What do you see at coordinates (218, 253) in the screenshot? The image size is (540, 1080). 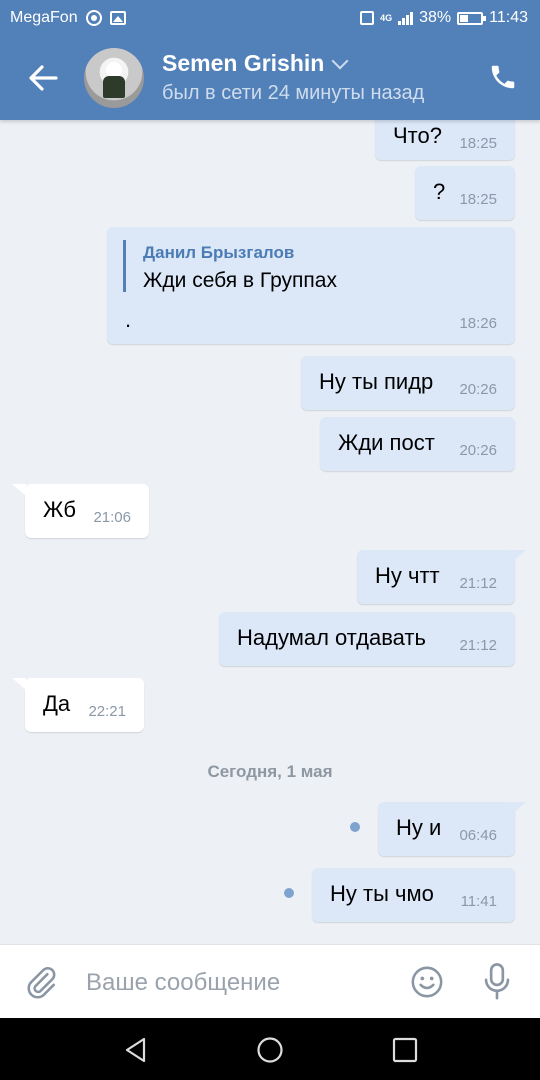 I see `quote-author: Данил Брызгалов` at bounding box center [218, 253].